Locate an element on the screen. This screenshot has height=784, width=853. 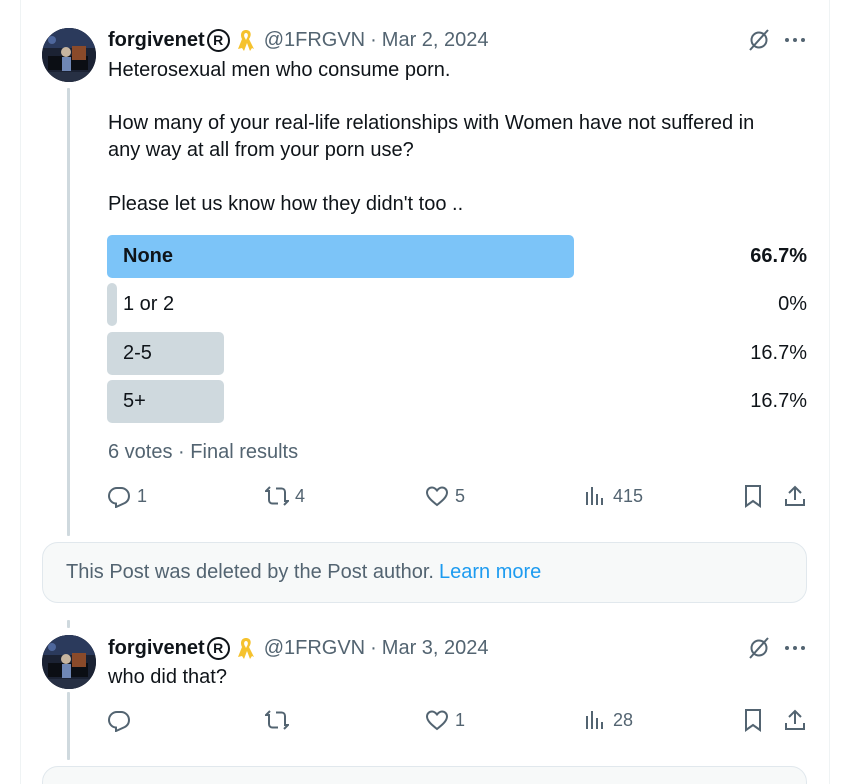
like-button: 1 is located at coordinates (445, 720).